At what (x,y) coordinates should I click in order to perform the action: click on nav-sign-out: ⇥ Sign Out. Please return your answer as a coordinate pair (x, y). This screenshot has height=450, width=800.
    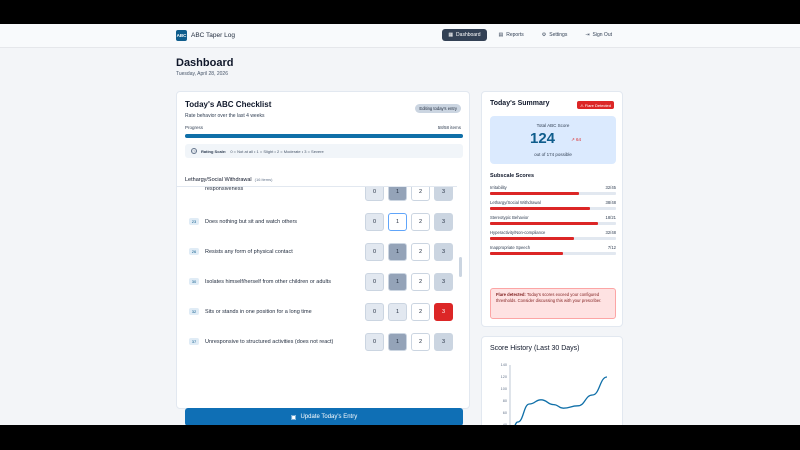
    Looking at the image, I should click on (598, 35).